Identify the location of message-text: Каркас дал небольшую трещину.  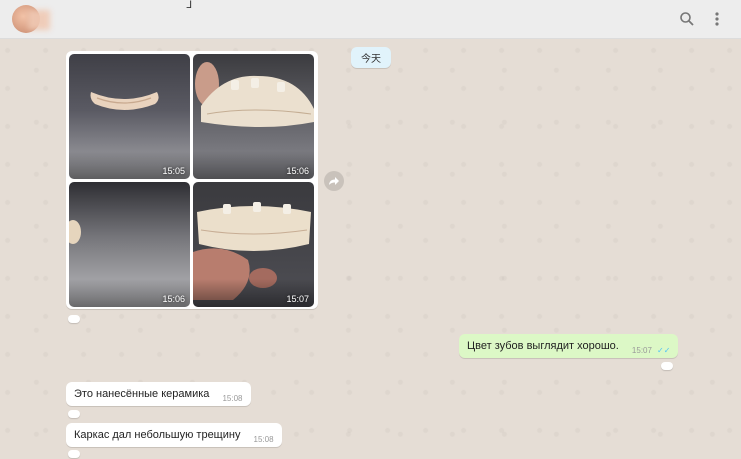
(157, 435).